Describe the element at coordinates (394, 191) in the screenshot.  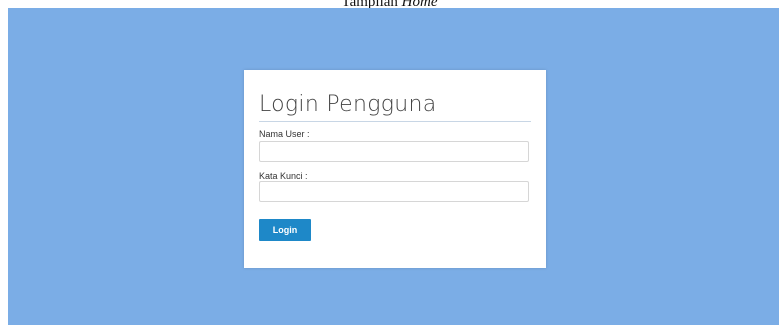
I see `password-input` at that location.